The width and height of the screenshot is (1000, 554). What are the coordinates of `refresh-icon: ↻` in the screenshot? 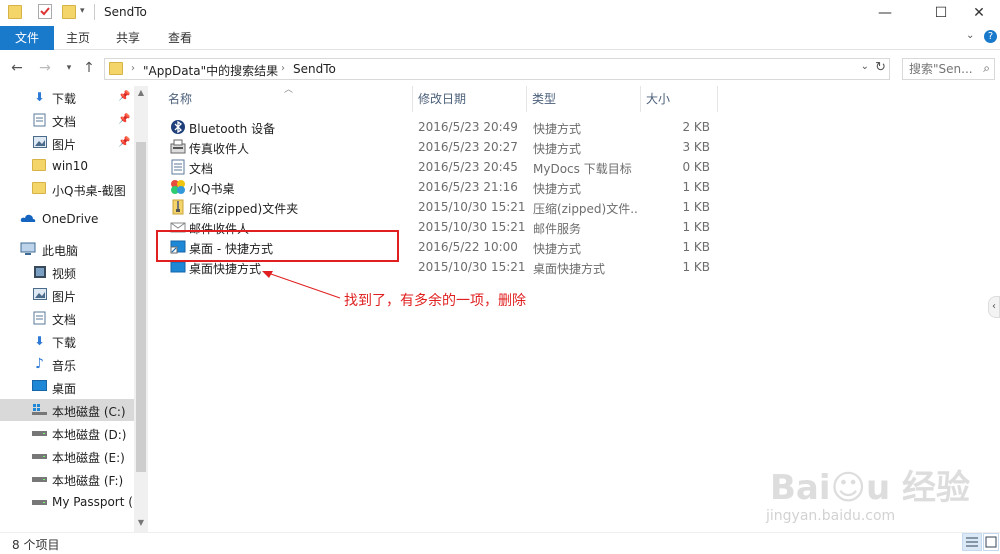 It's located at (880, 67).